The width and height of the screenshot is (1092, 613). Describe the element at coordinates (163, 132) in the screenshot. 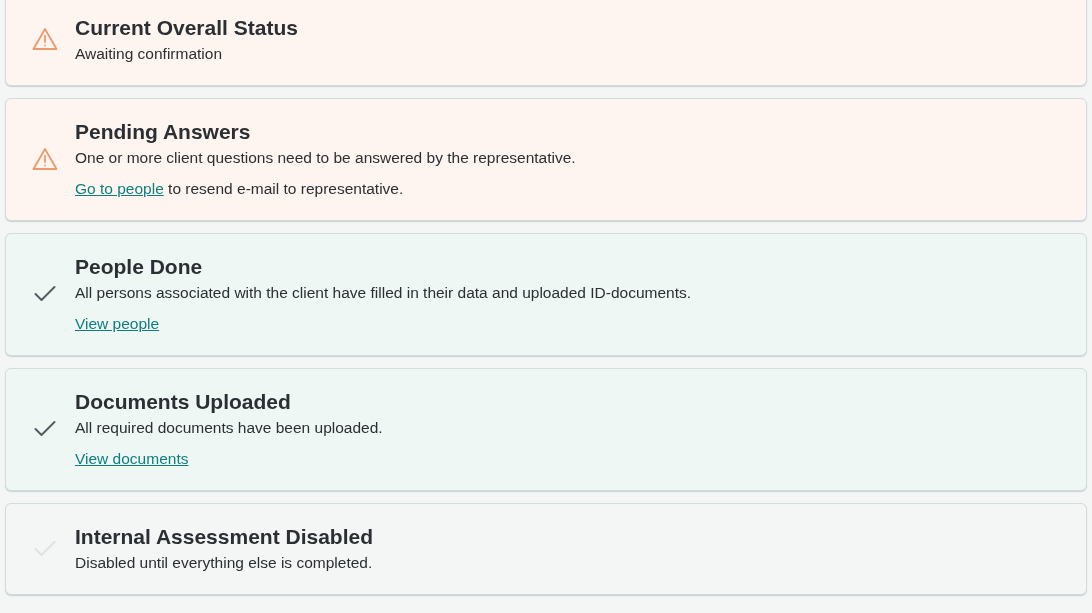

I see `card-title: Pending Answers` at that location.